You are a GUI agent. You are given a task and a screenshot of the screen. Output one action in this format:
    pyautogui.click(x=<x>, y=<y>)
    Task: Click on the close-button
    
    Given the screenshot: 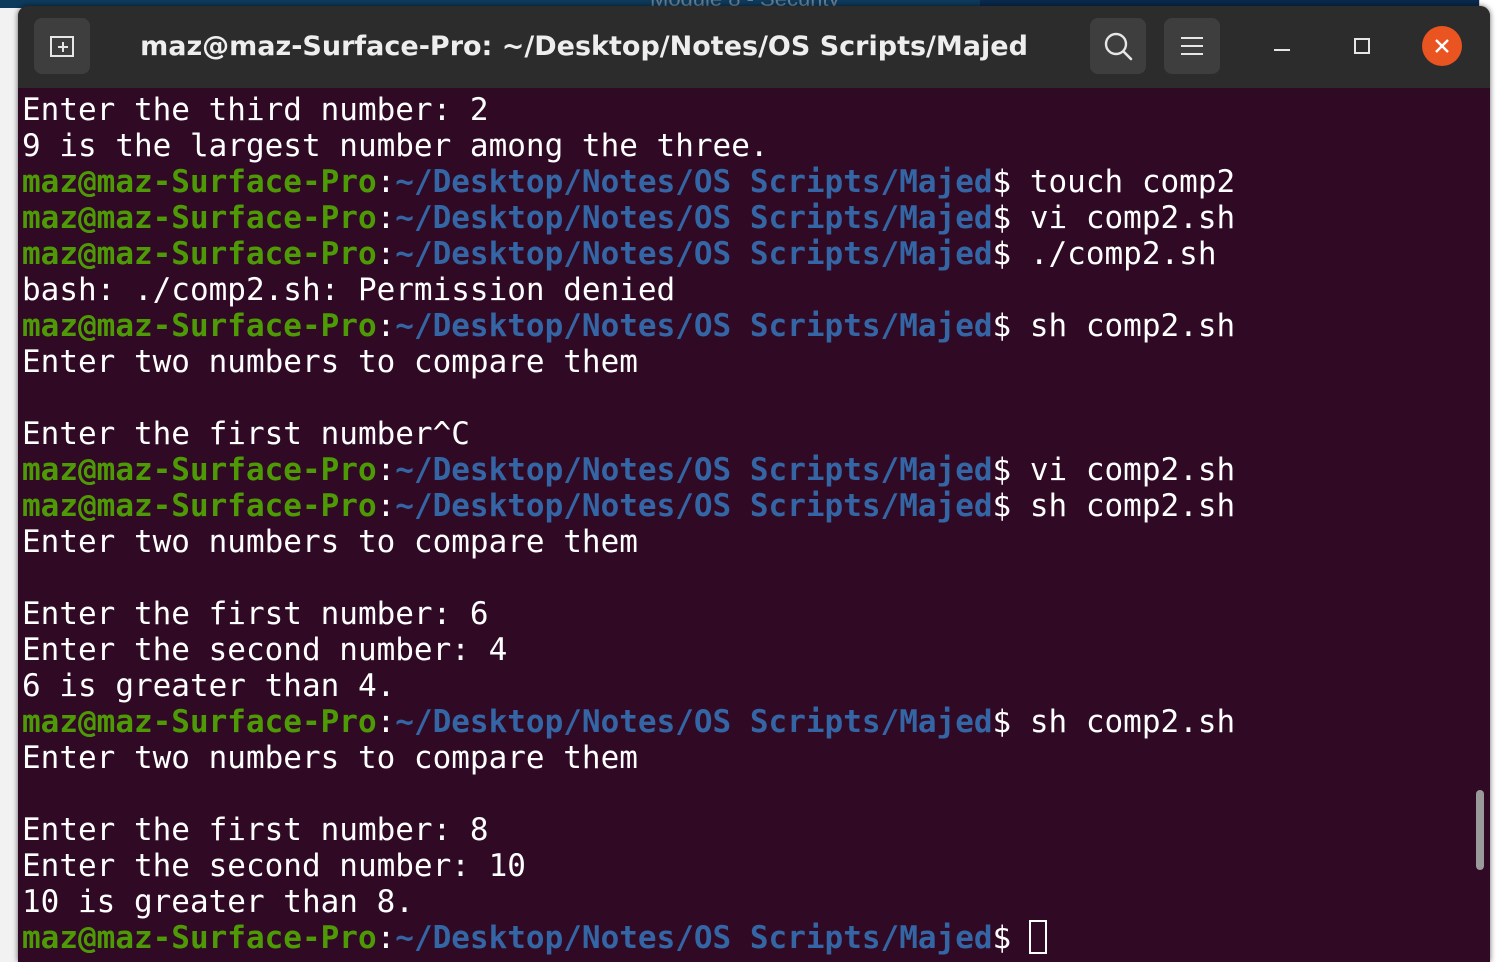 What is the action you would take?
    pyautogui.click(x=1442, y=46)
    